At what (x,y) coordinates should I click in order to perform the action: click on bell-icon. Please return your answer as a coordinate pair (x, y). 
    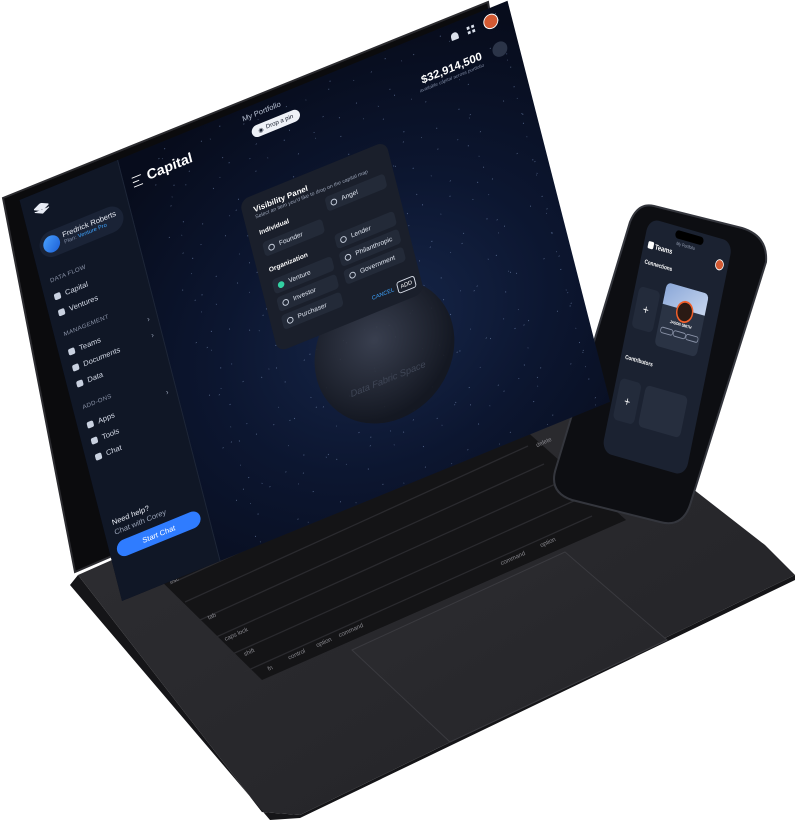
    Looking at the image, I should click on (455, 36).